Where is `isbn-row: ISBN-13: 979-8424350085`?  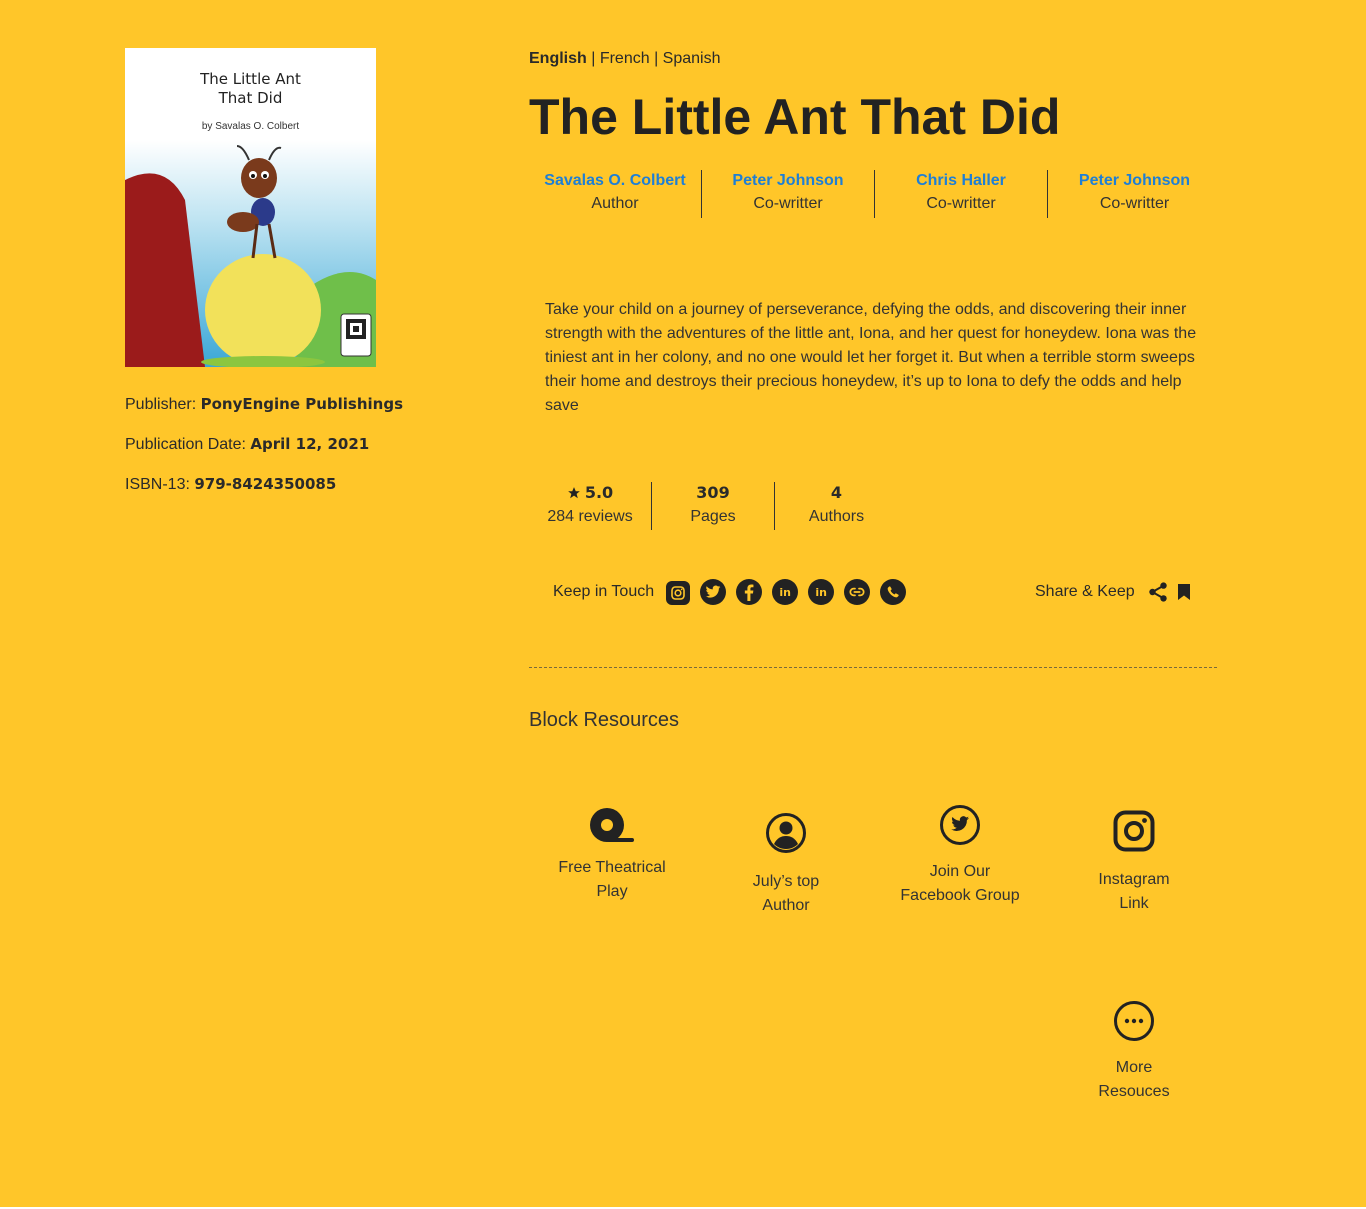
isbn-row: ISBN-13: 979-8424350085 is located at coordinates (230, 484).